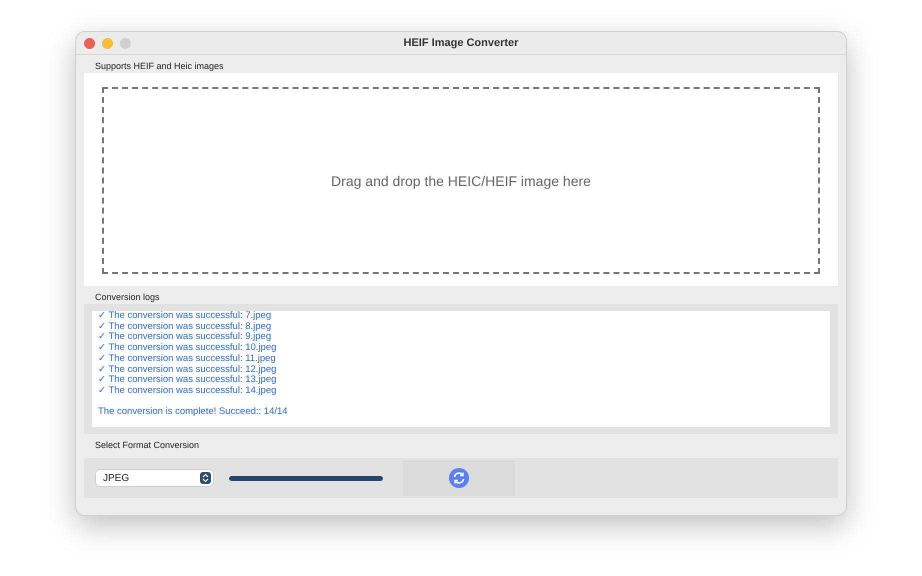 This screenshot has height=576, width=922. Describe the element at coordinates (188, 391) in the screenshot. I see `log-line: ✓ The conversion was successful: 14.jpeg` at that location.